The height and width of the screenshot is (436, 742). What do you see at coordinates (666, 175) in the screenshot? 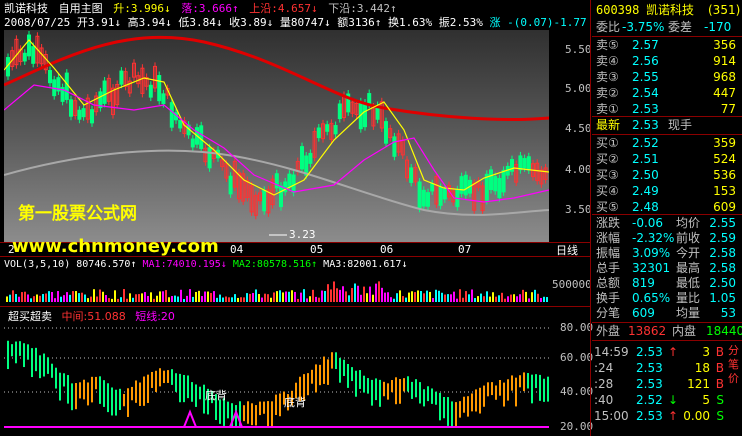
I see `bid-row: 买③ 2.50 536` at bounding box center [666, 175].